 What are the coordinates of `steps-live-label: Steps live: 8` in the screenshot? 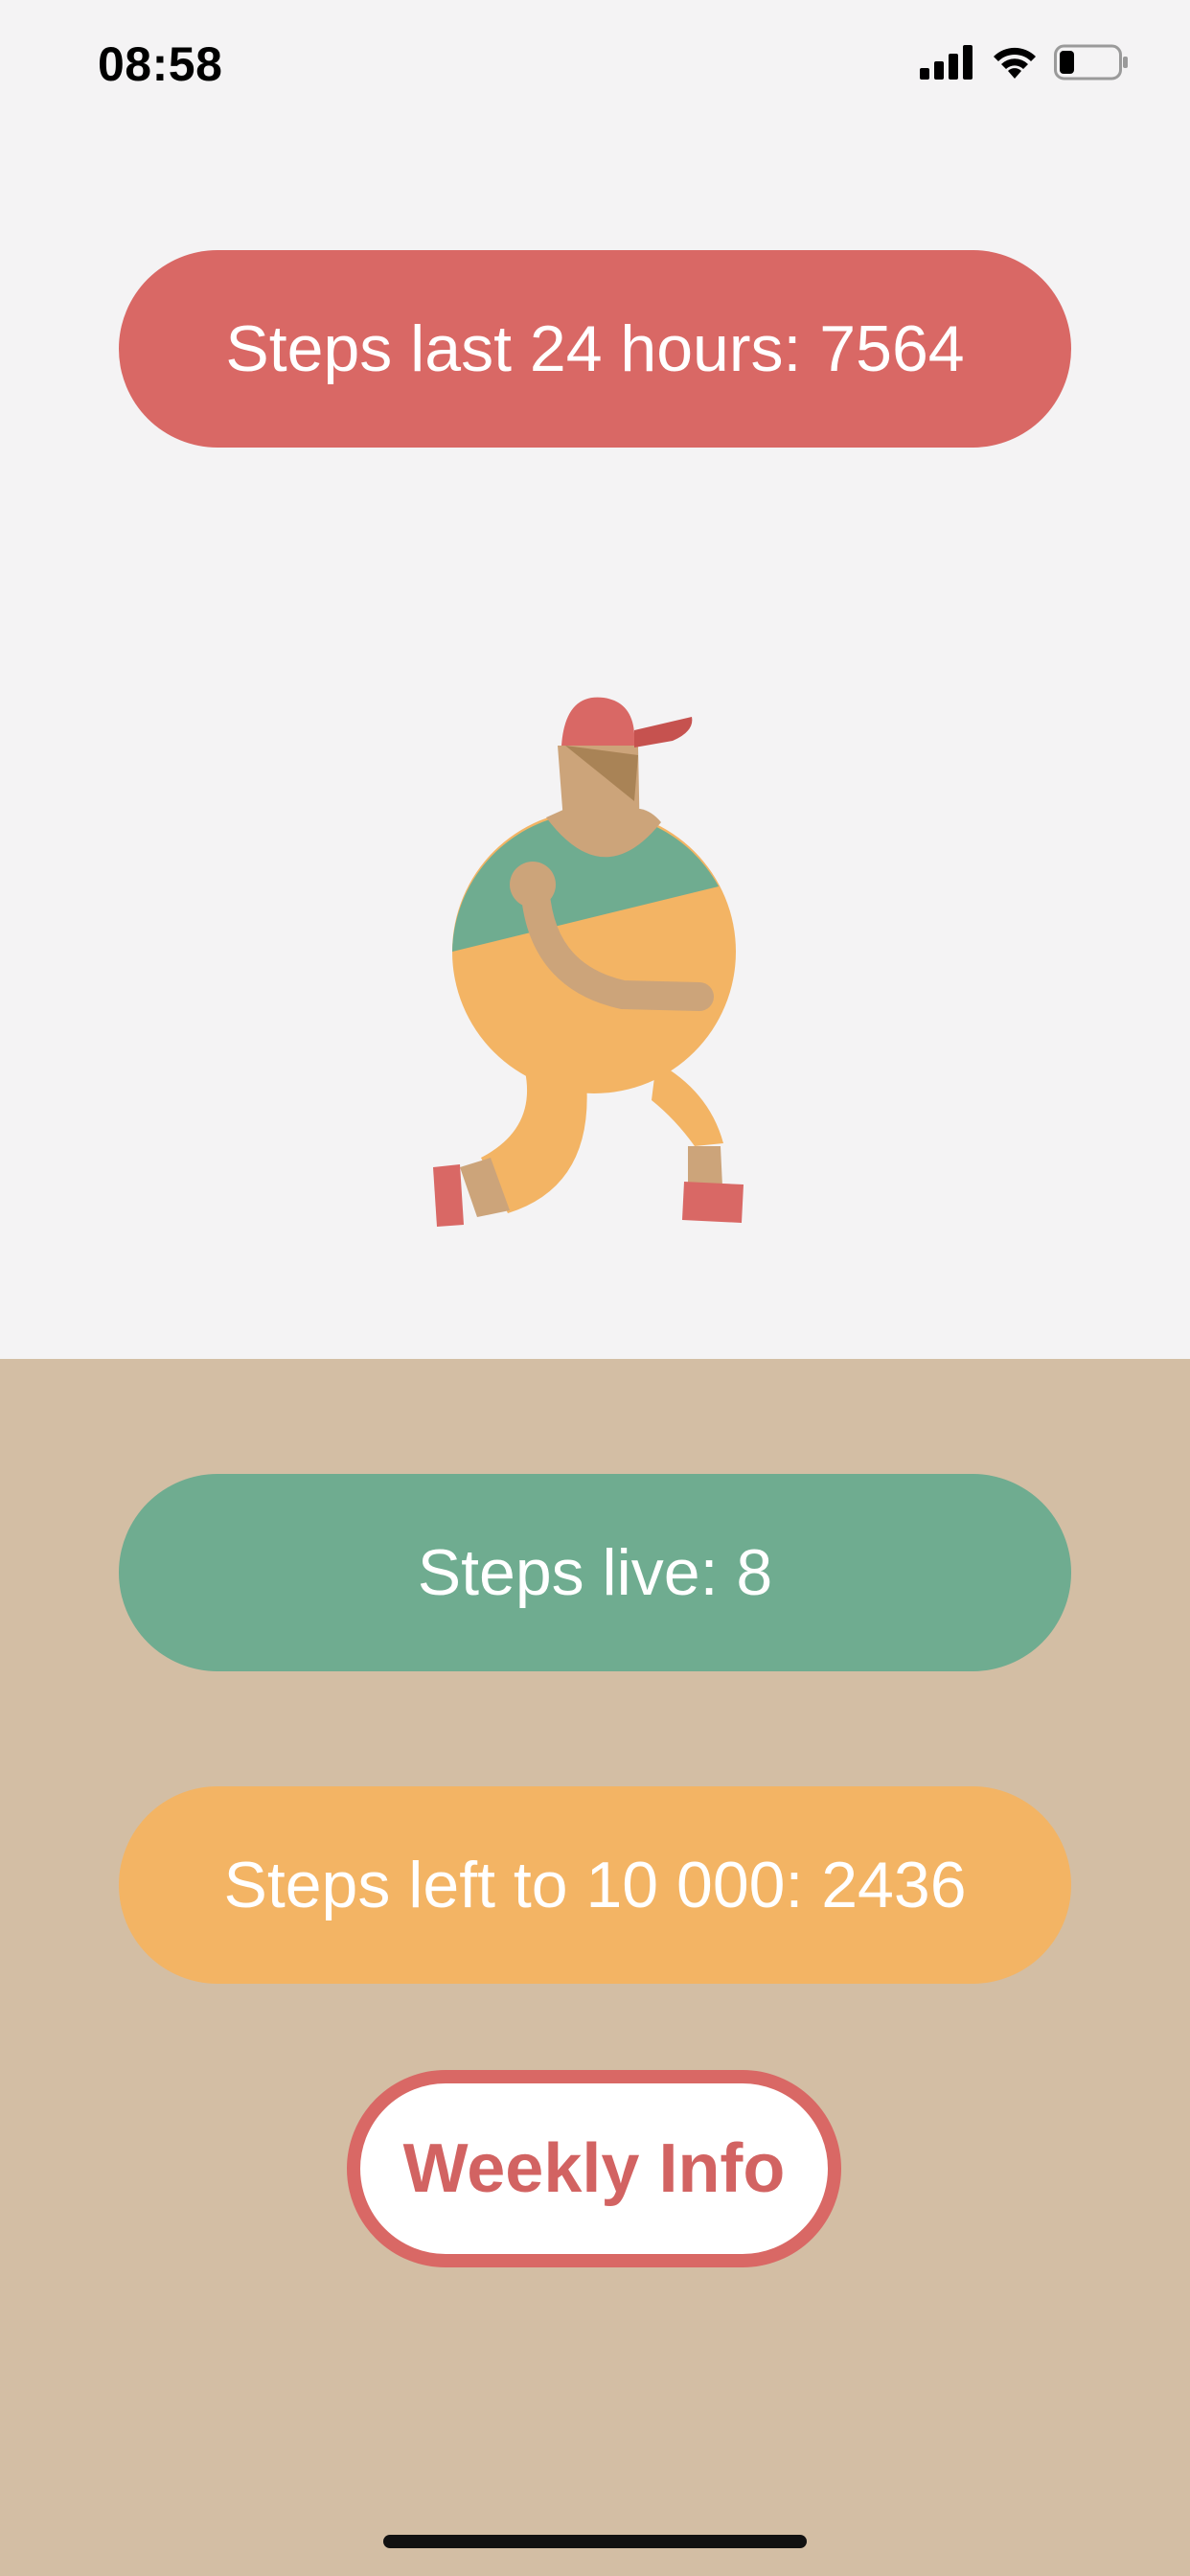 It's located at (595, 1572).